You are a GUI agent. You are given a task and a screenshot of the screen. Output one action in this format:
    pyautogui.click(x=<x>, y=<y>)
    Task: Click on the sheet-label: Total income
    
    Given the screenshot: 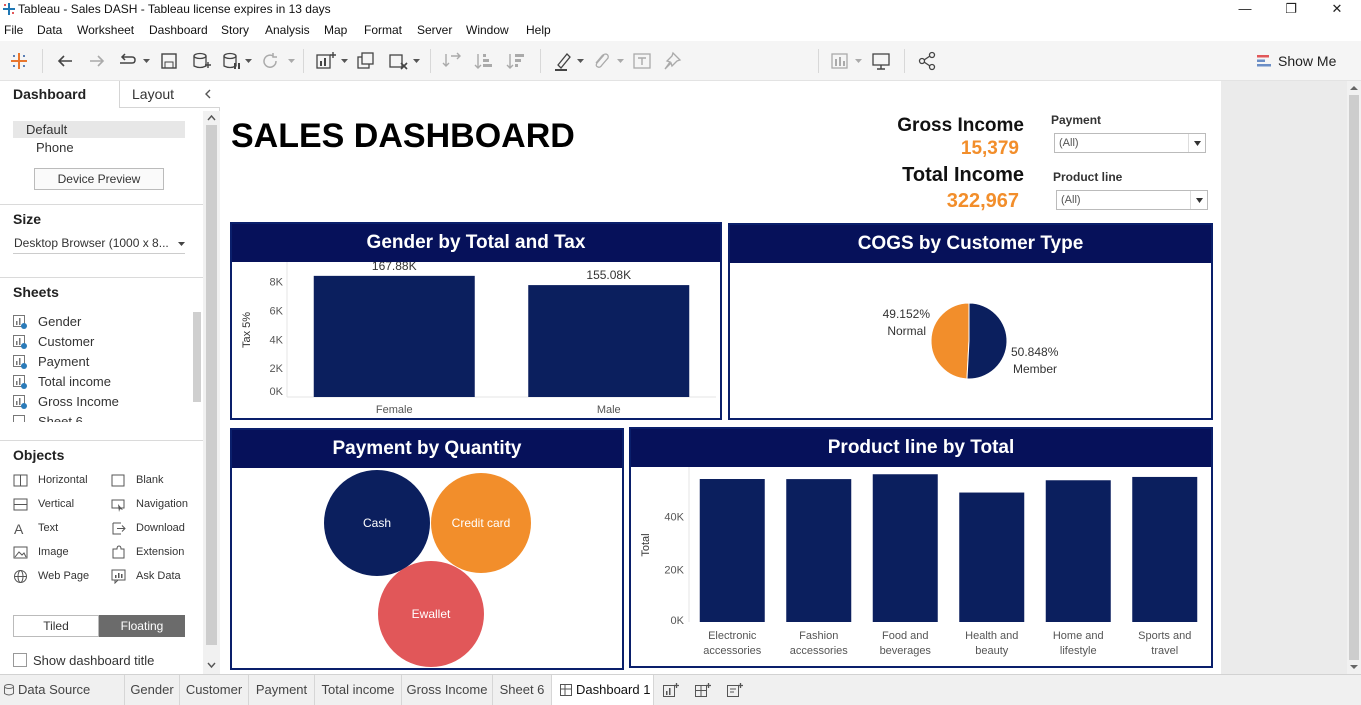 What is the action you would take?
    pyautogui.click(x=74, y=381)
    